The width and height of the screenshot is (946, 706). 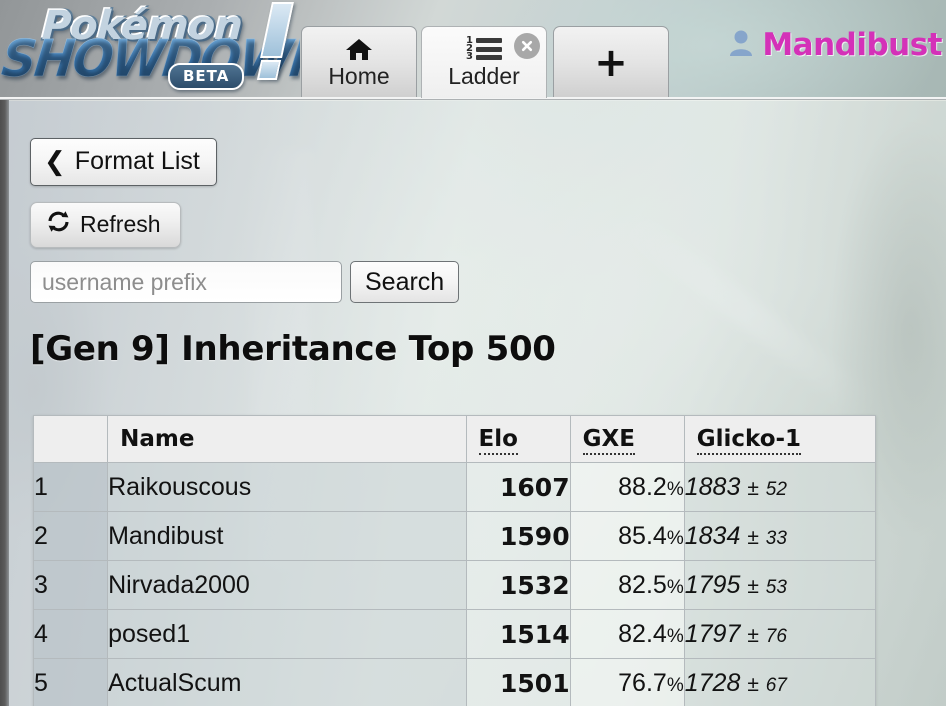 What do you see at coordinates (287, 439) in the screenshot?
I see `column-header-name: Name` at bounding box center [287, 439].